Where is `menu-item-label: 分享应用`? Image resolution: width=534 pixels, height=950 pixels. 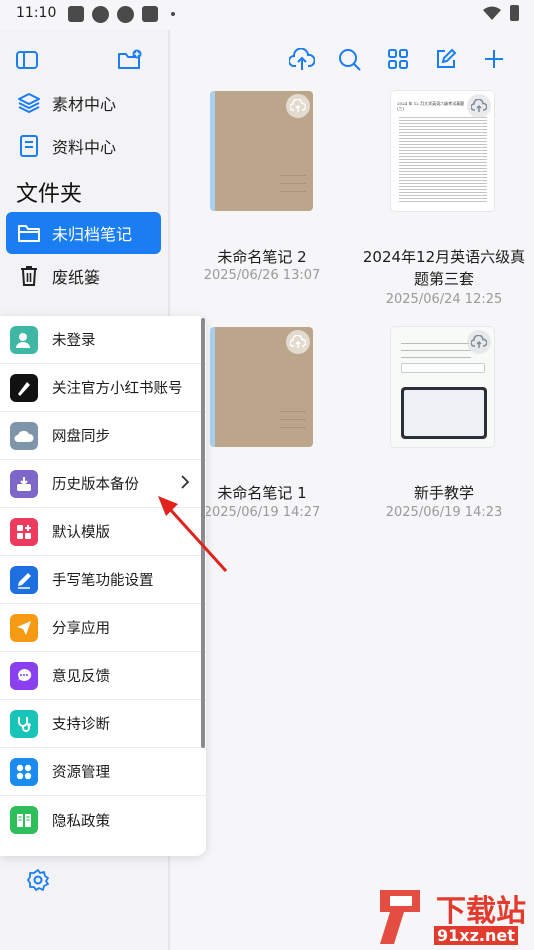
menu-item-label: 分享应用 is located at coordinates (81, 629).